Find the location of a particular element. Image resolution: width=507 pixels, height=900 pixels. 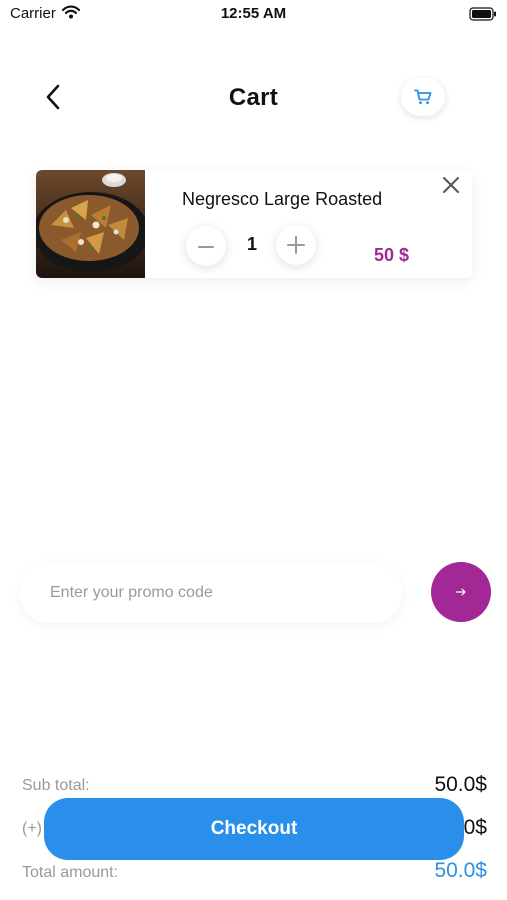

remove-item-button is located at coordinates (451, 185).